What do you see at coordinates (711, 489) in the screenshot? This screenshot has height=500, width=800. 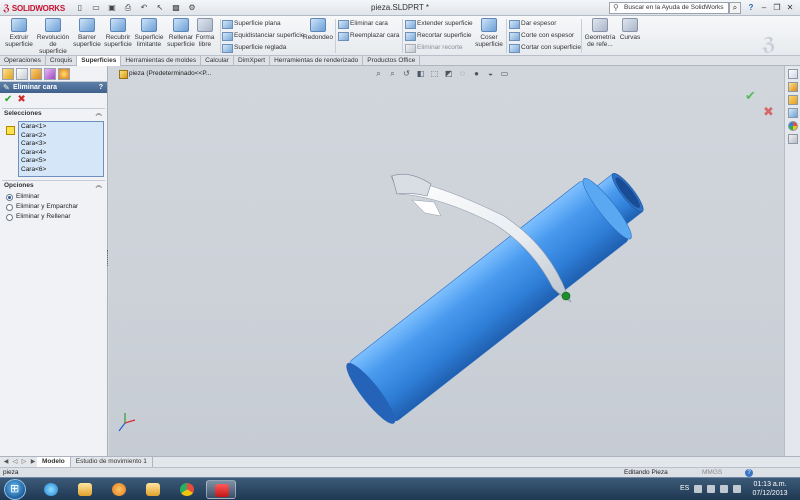 I see `tray-flag-icon` at bounding box center [711, 489].